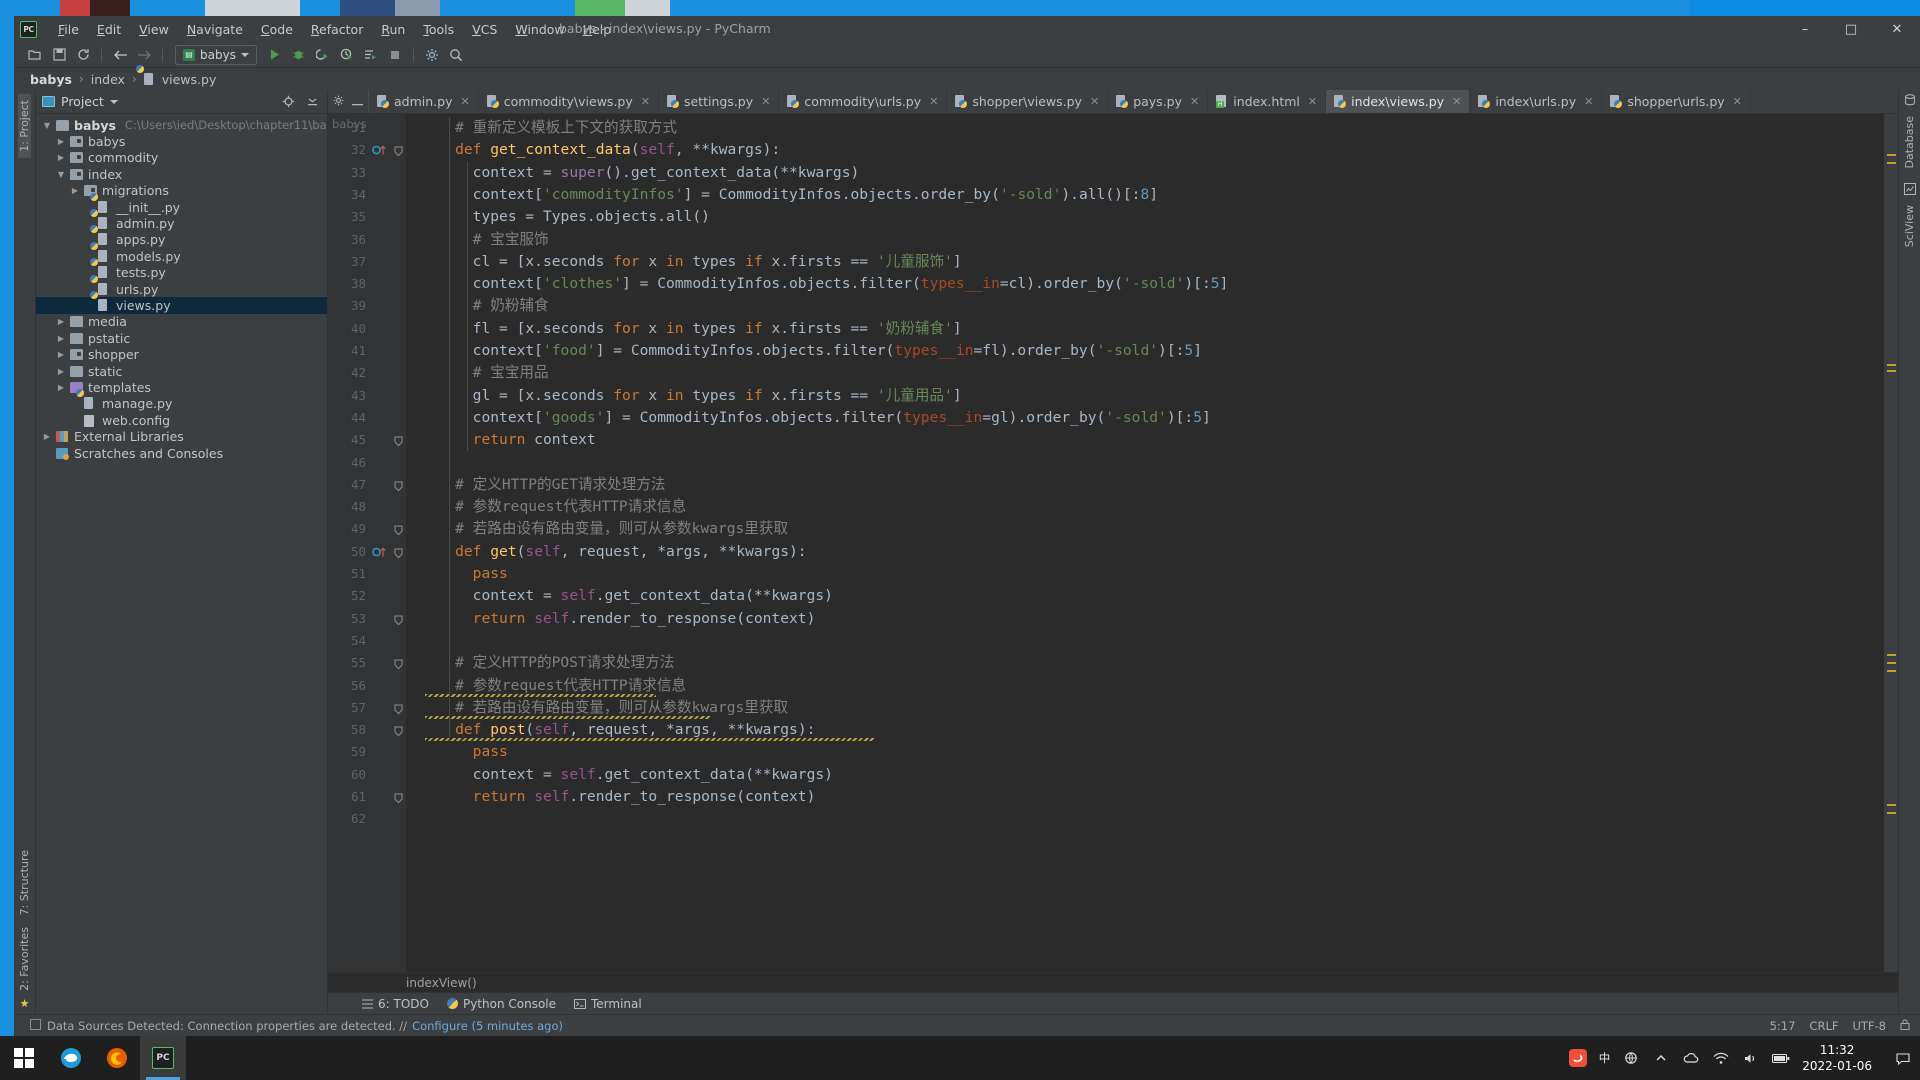 This screenshot has width=1920, height=1080. Describe the element at coordinates (570, 507) in the screenshot. I see `code-line: # 参数request代表HTTP请求信息` at that location.